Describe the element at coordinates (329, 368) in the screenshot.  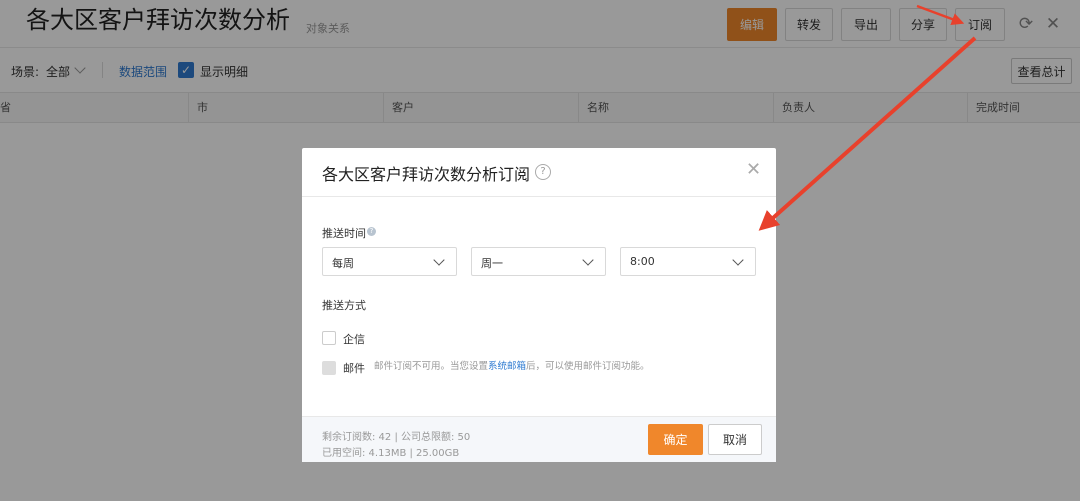
I see `email-checkbox` at that location.